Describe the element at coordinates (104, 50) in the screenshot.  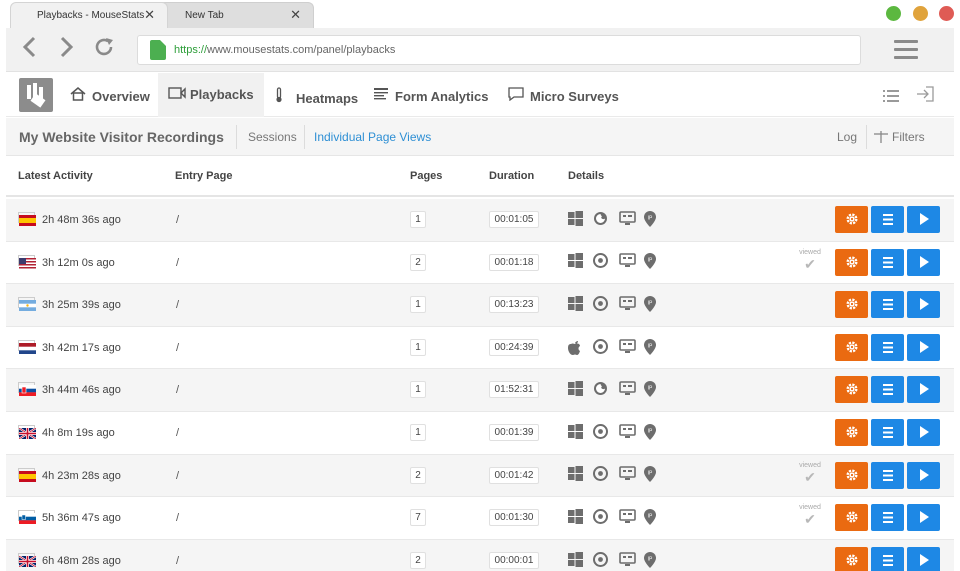
I see `reload-button` at that location.